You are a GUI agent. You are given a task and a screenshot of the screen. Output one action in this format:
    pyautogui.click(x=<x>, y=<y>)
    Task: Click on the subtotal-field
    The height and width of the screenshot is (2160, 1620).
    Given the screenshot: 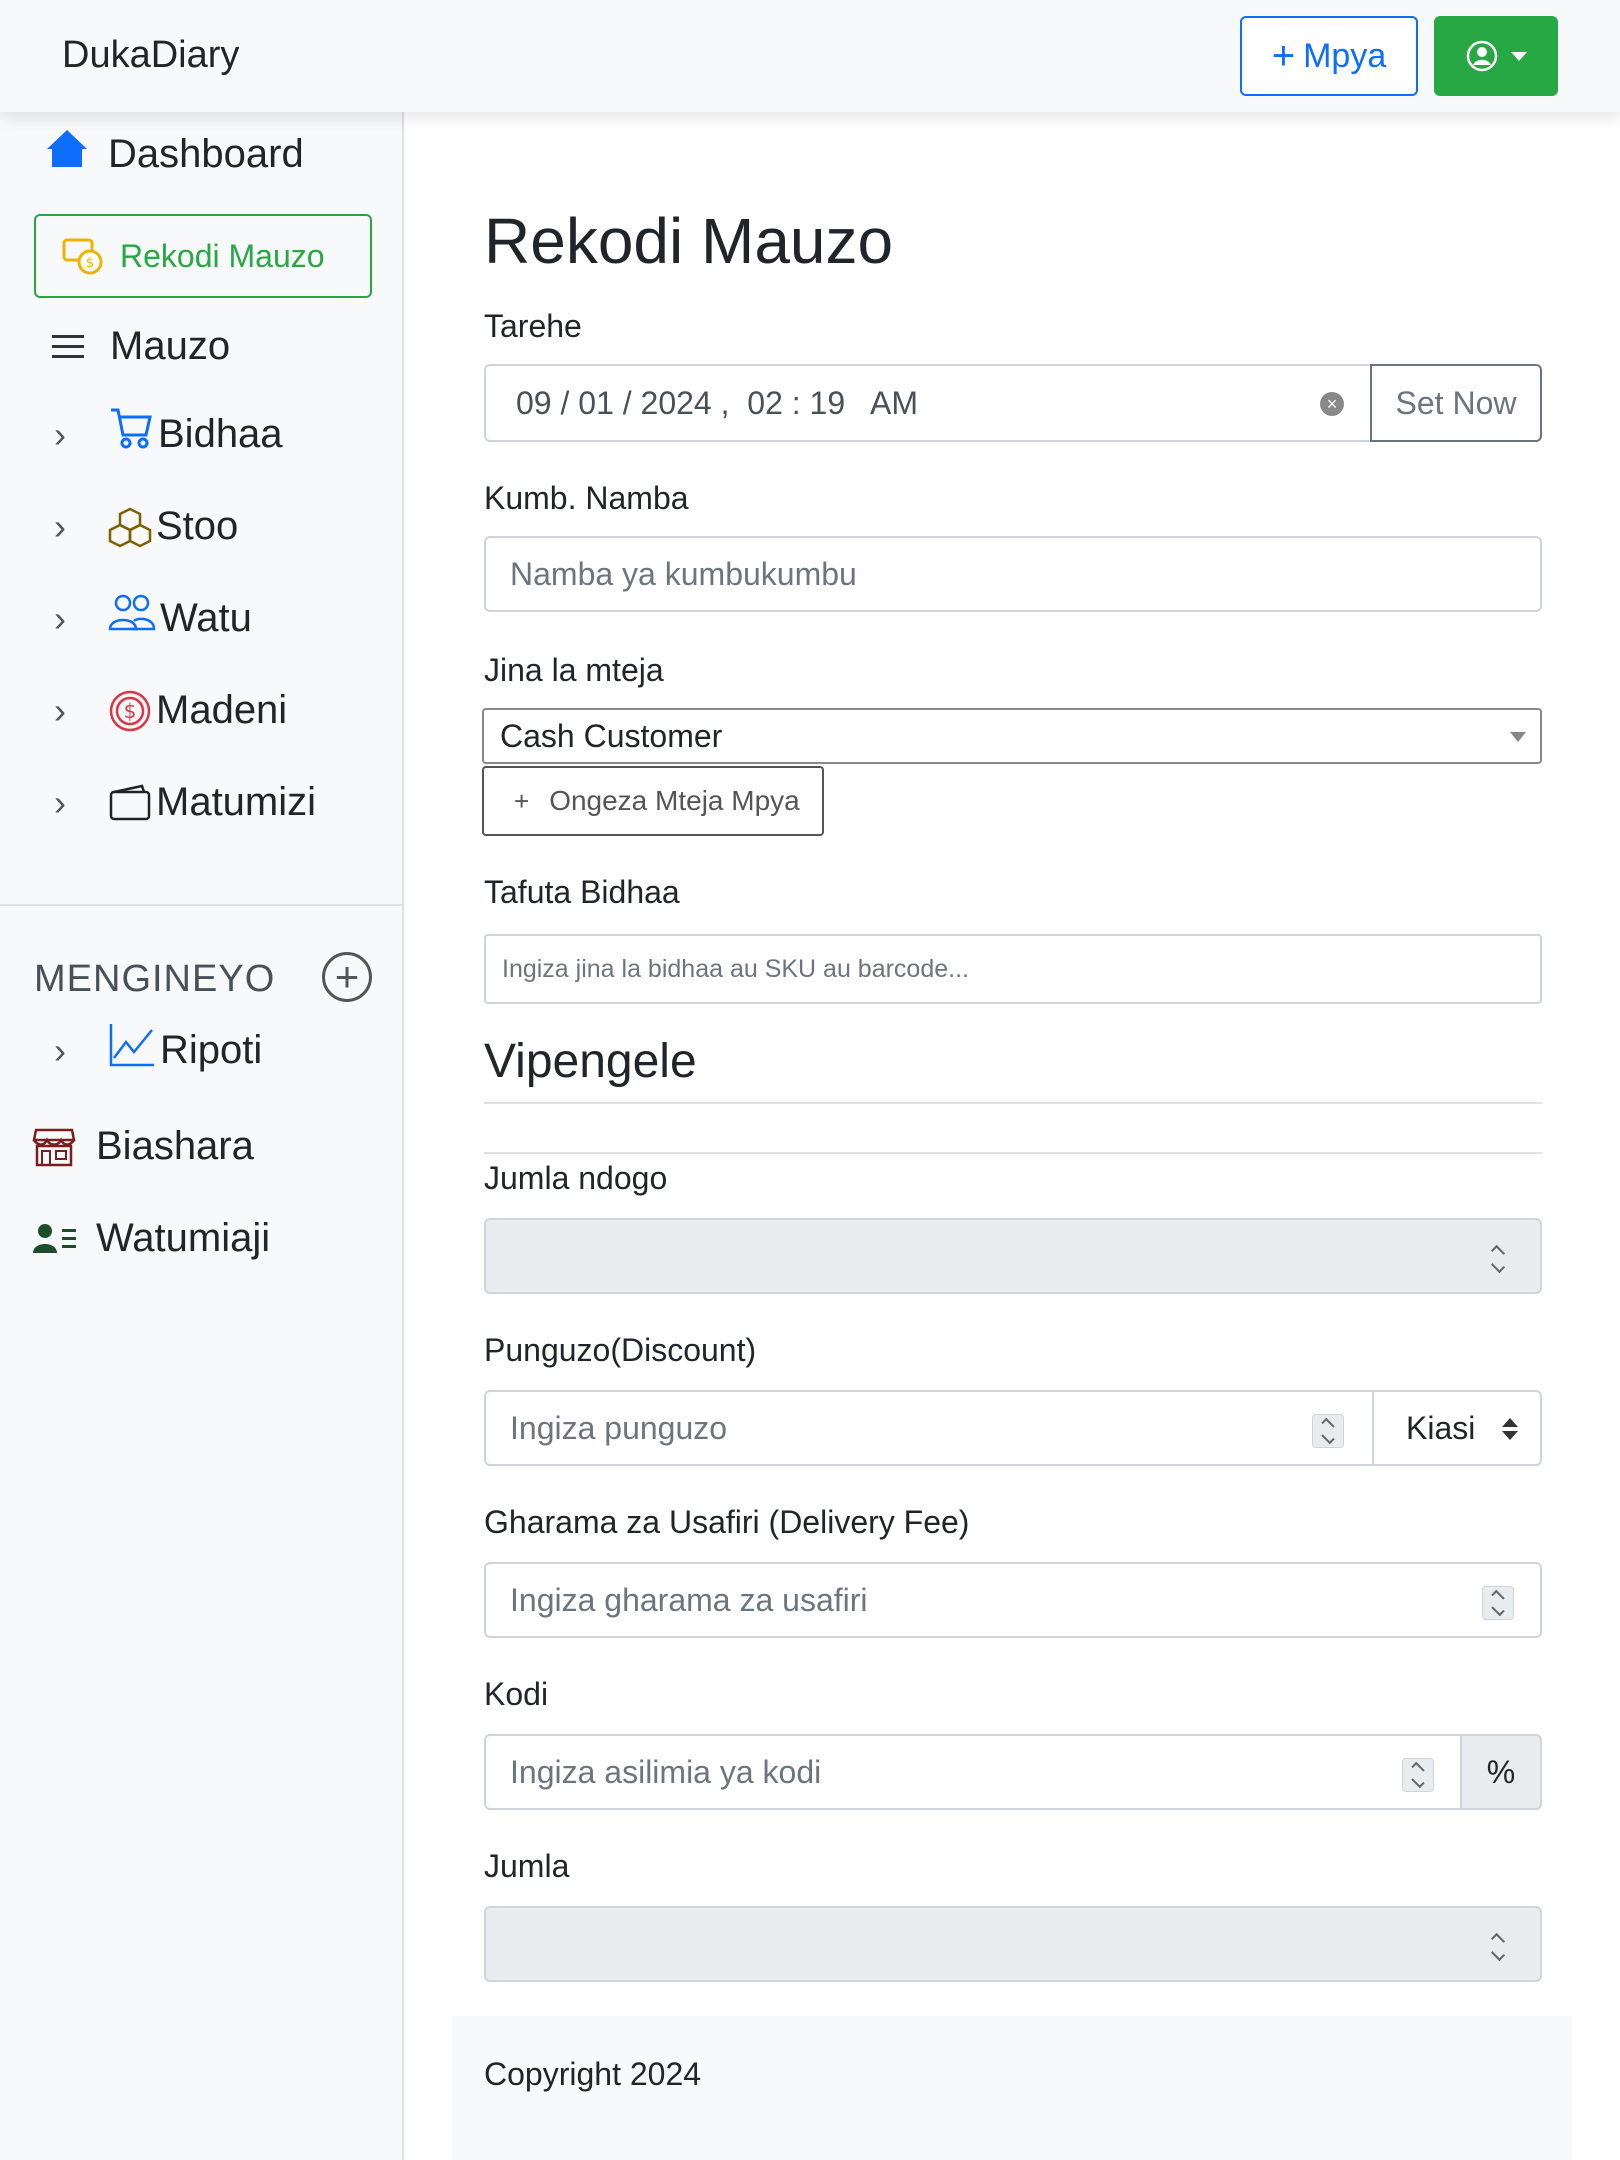 What is the action you would take?
    pyautogui.click(x=1013, y=1256)
    